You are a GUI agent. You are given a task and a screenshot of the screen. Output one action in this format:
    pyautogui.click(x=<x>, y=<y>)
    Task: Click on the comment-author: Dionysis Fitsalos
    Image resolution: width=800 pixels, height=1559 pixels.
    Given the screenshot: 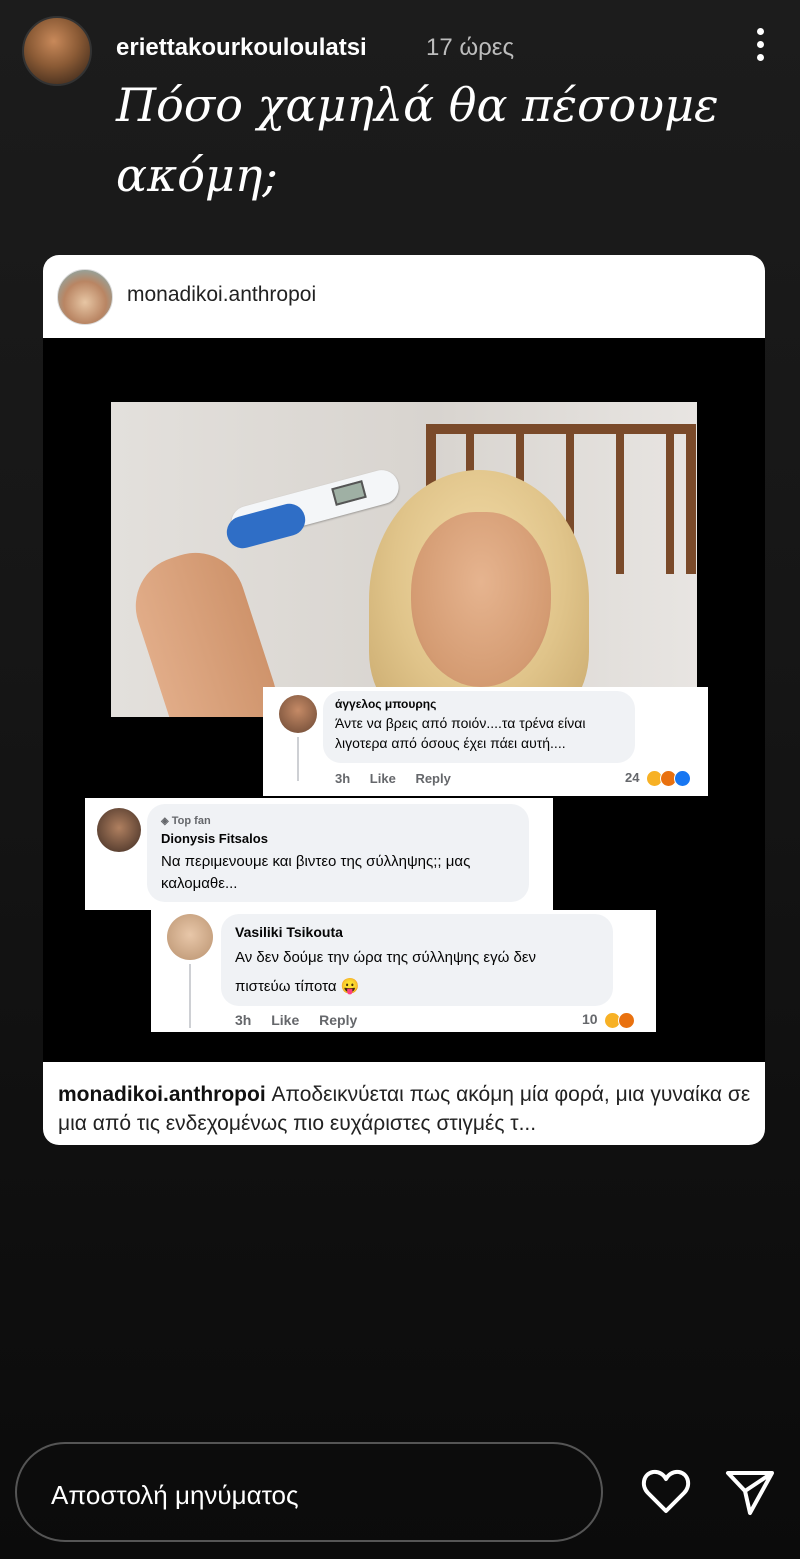 What is the action you would take?
    pyautogui.click(x=214, y=838)
    